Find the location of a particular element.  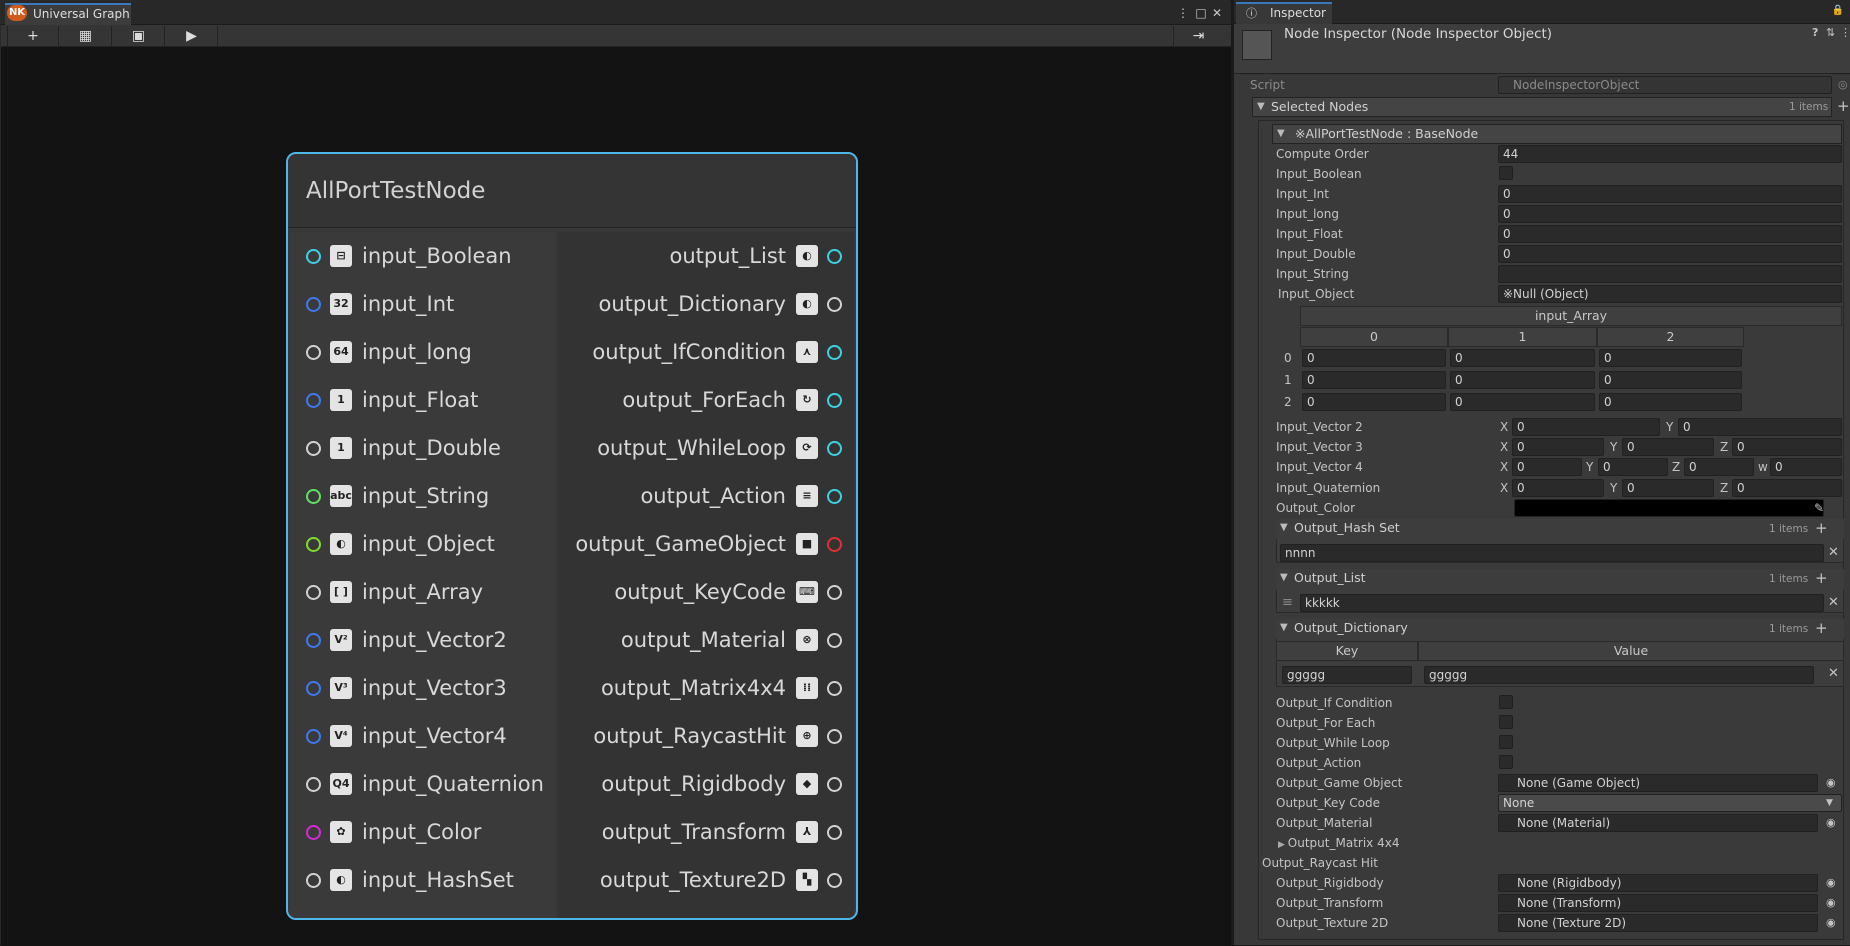

input-long-field: 0 is located at coordinates (1670, 214).